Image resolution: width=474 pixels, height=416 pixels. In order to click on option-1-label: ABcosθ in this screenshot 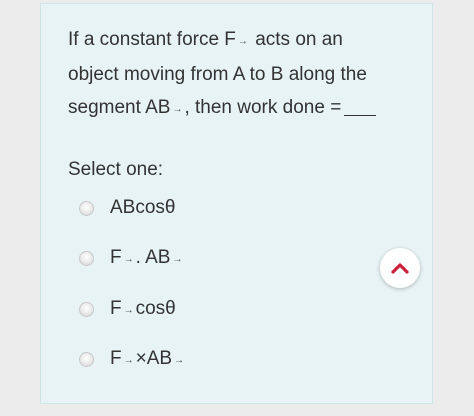, I will do `click(143, 207)`.